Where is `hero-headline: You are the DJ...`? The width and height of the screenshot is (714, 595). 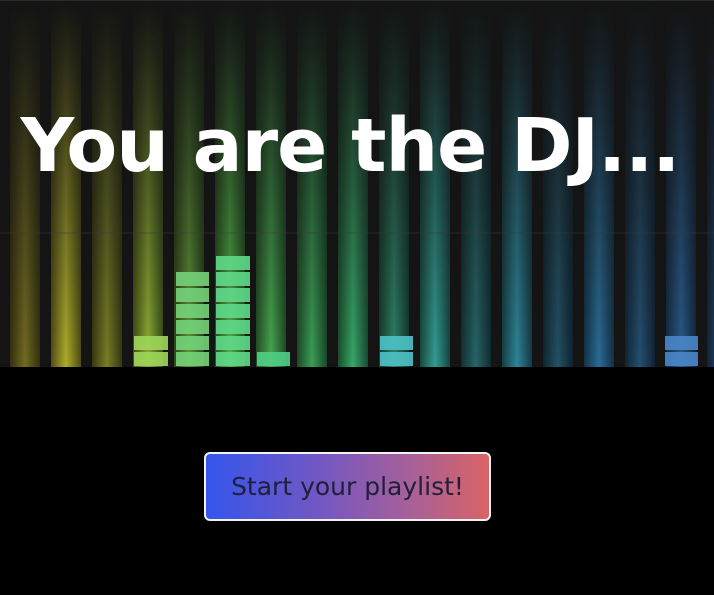
hero-headline: You are the DJ... is located at coordinates (350, 146).